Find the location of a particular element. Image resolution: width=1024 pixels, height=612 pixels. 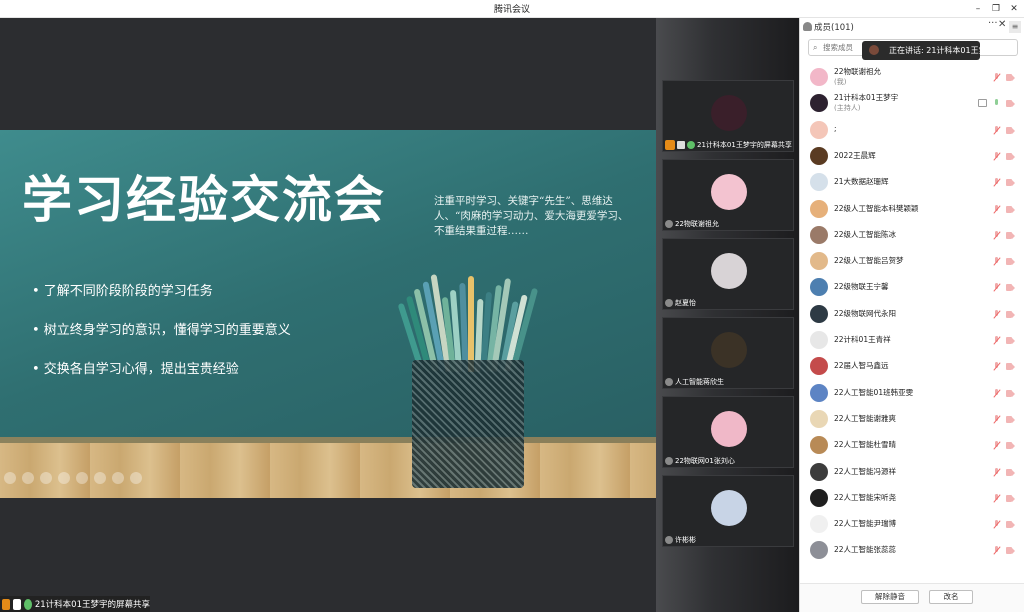

slide-bullet: • 交换各自学习心得，提出宝贵经验 is located at coordinates (135, 369).